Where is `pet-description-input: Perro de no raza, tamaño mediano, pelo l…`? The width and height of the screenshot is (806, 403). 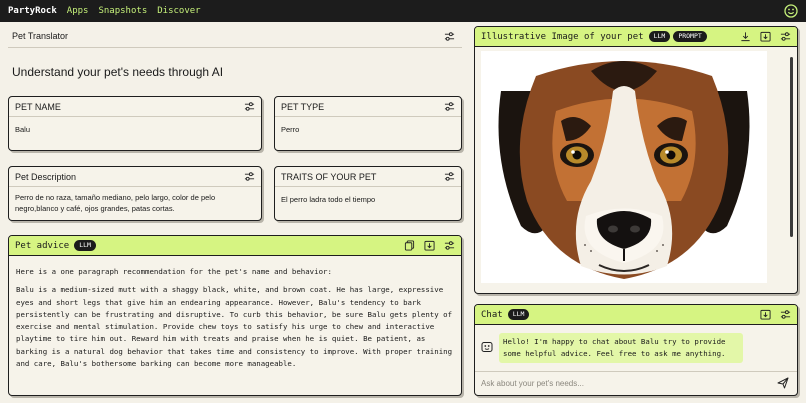 pet-description-input: Perro de no raza, tamaño mediano, pelo l… is located at coordinates (135, 203).